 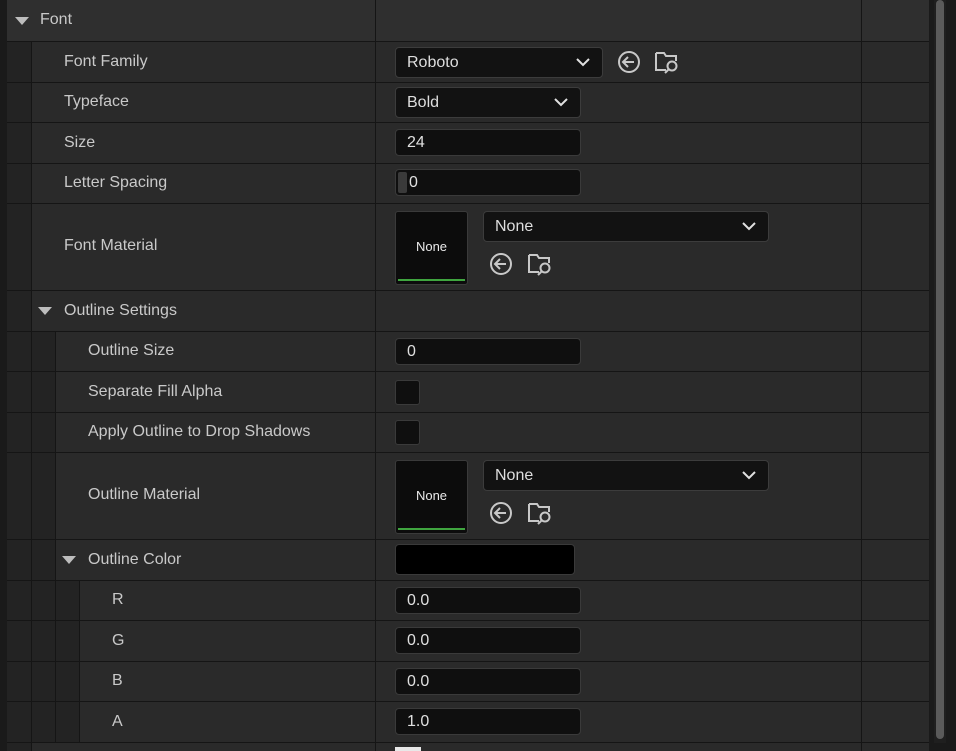 What do you see at coordinates (407, 432) in the screenshot?
I see `apply-outline-drop-shadows-checkbox` at bounding box center [407, 432].